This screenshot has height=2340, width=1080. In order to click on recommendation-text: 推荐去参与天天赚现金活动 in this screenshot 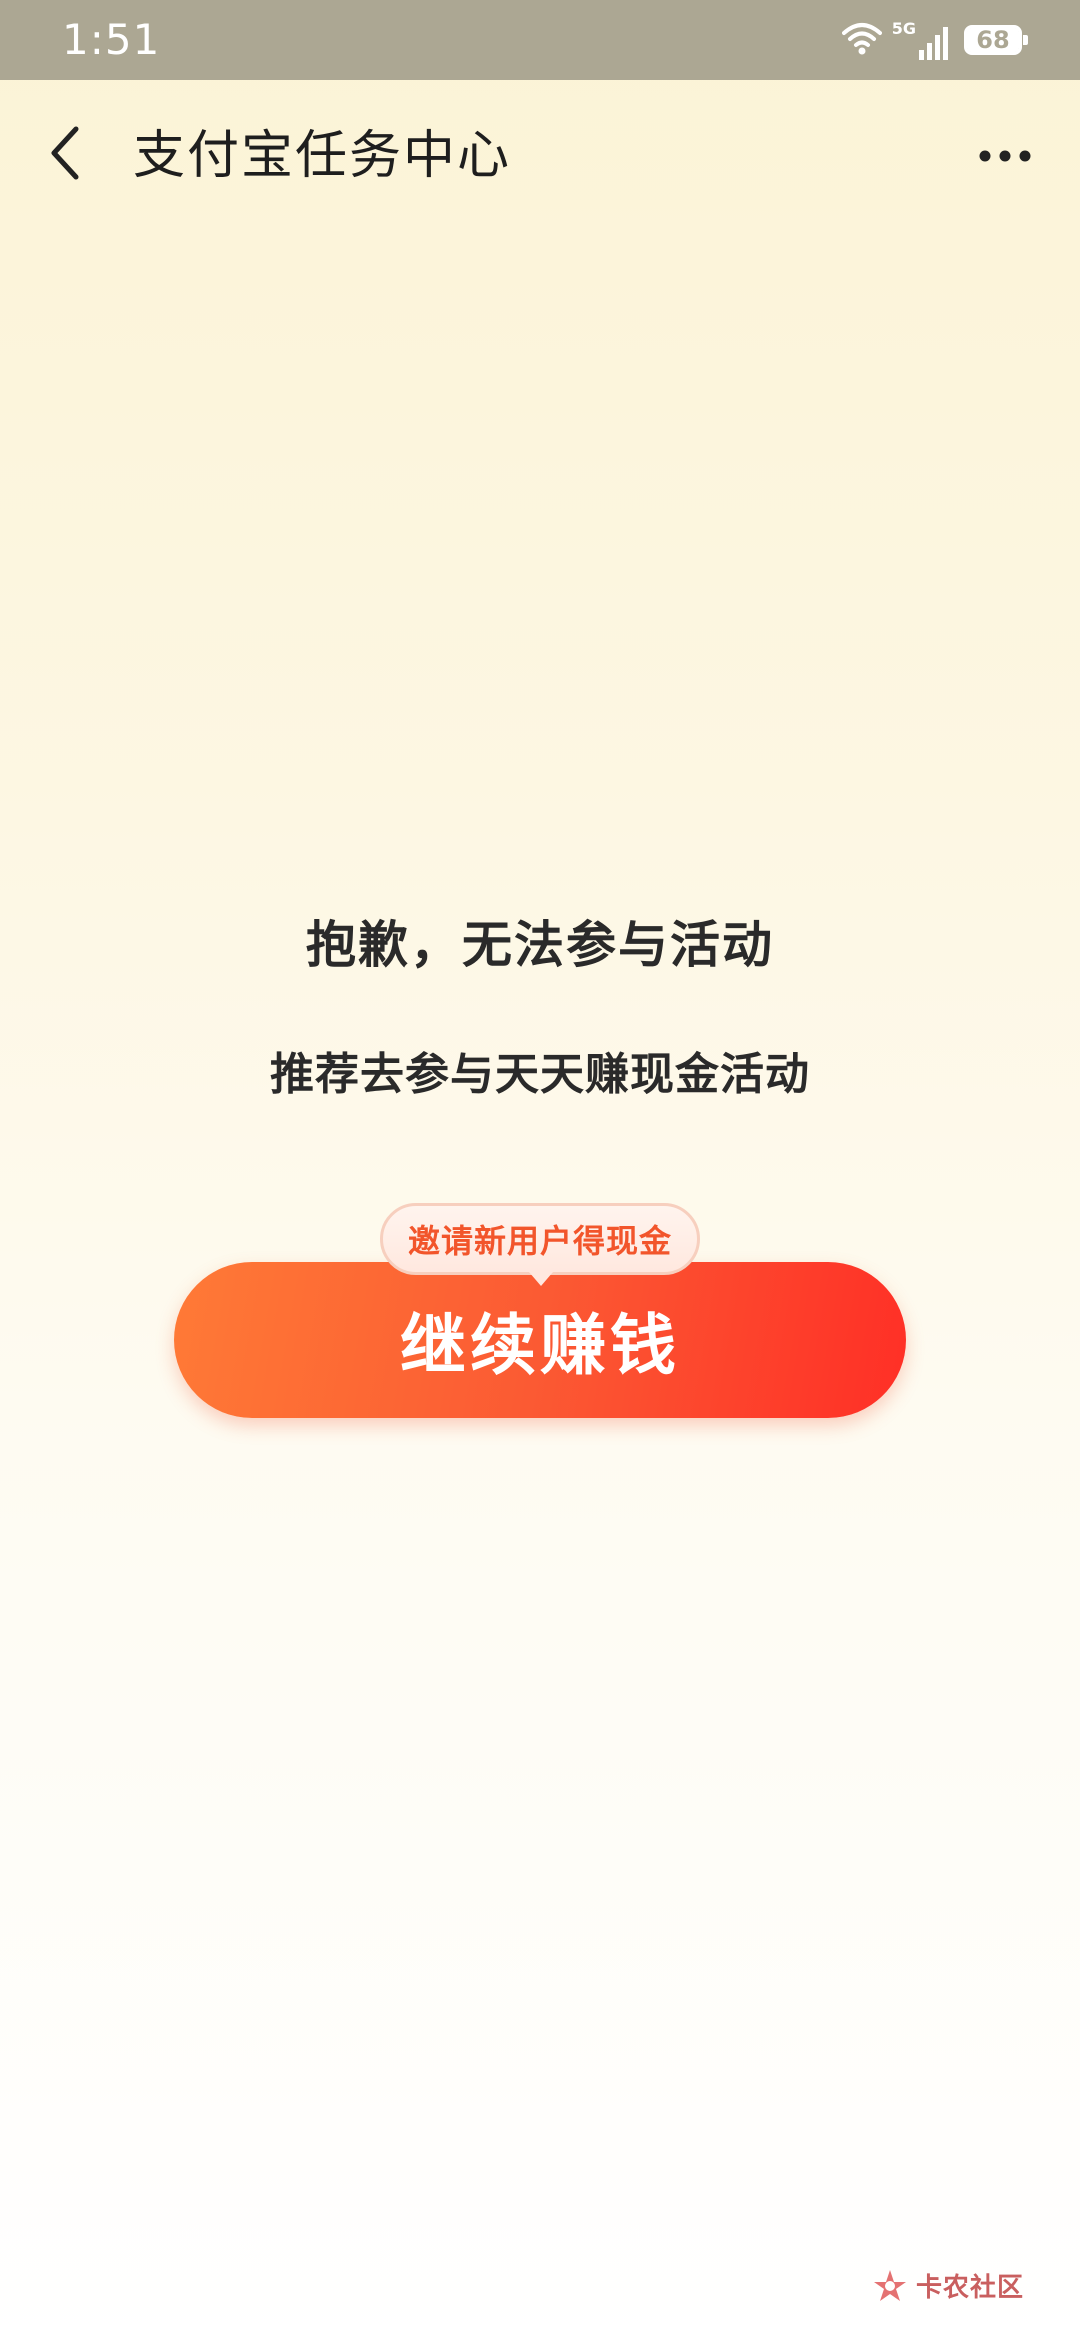, I will do `click(540, 1074)`.